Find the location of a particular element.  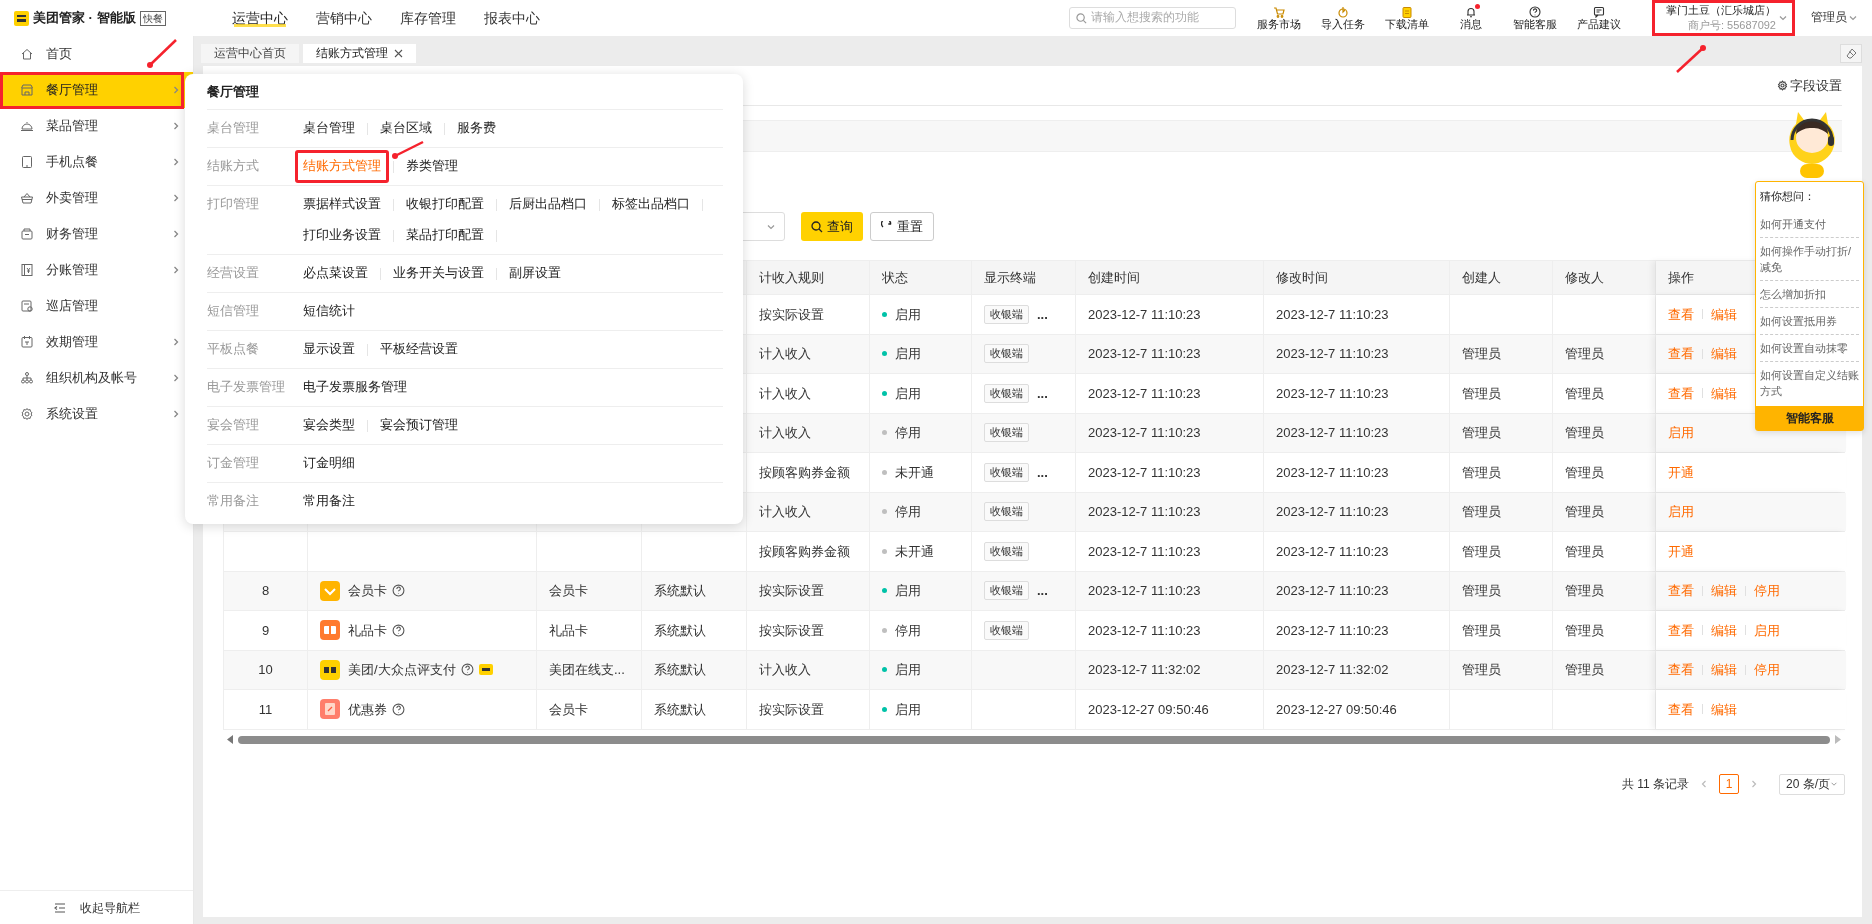

menu-link: 常用备注 is located at coordinates (329, 501).